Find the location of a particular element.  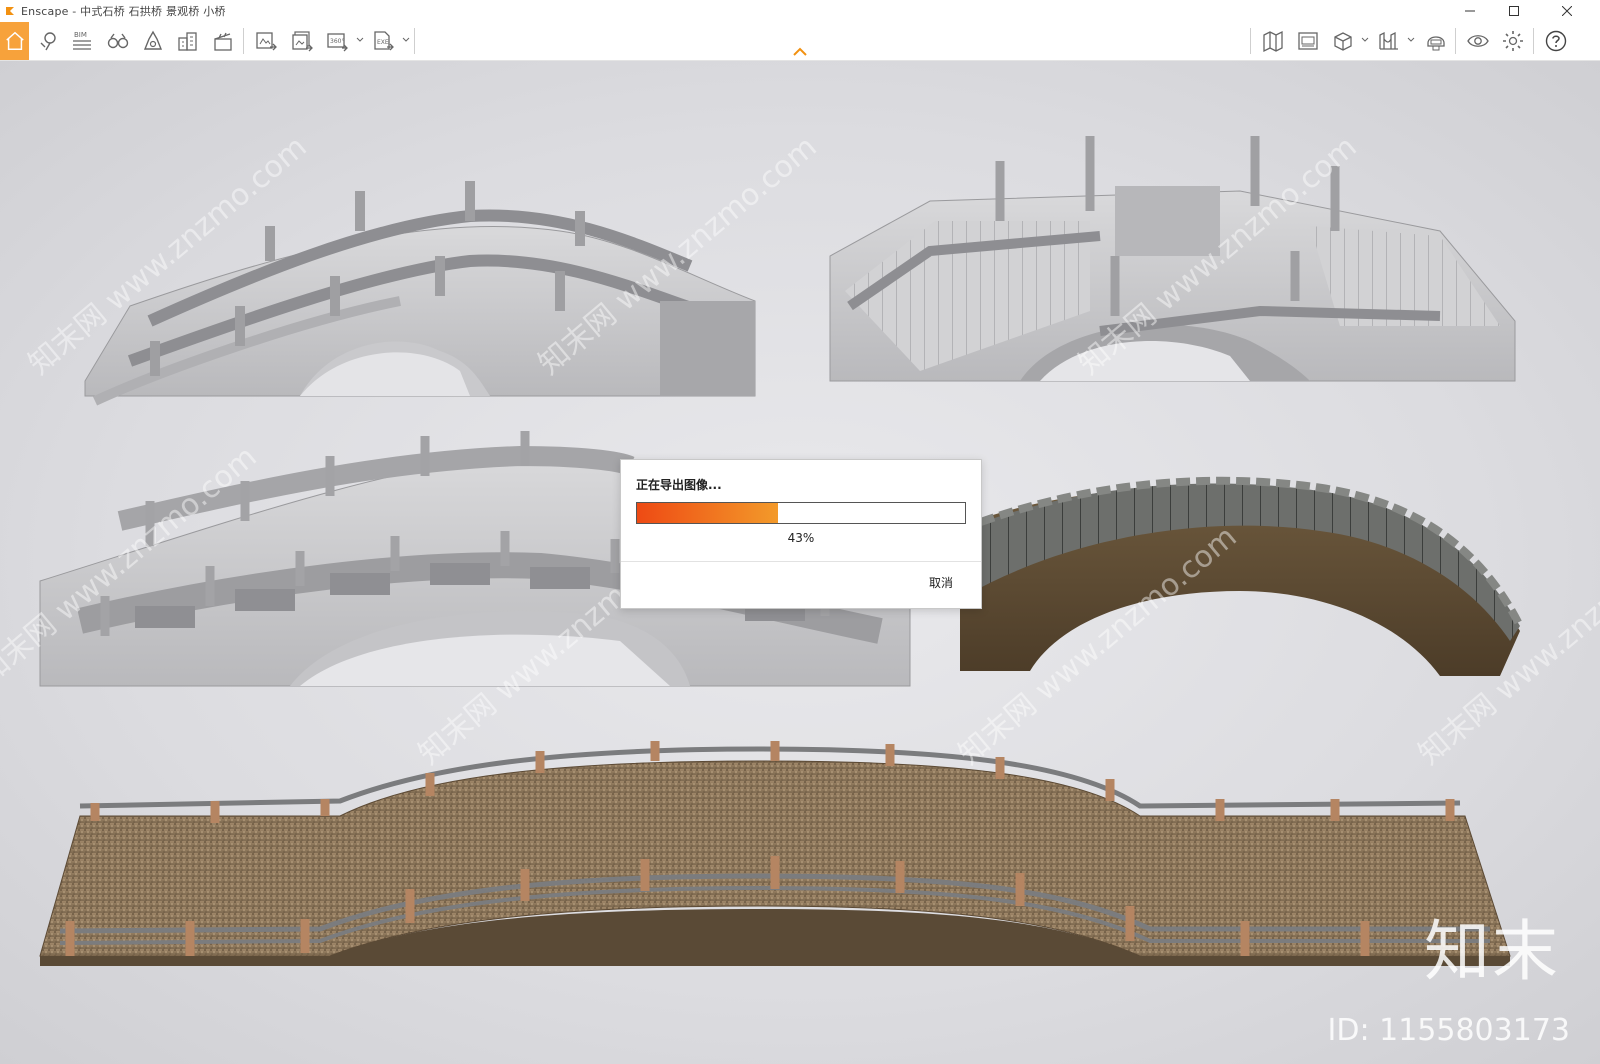

clapperboard-icon is located at coordinates (223, 41).